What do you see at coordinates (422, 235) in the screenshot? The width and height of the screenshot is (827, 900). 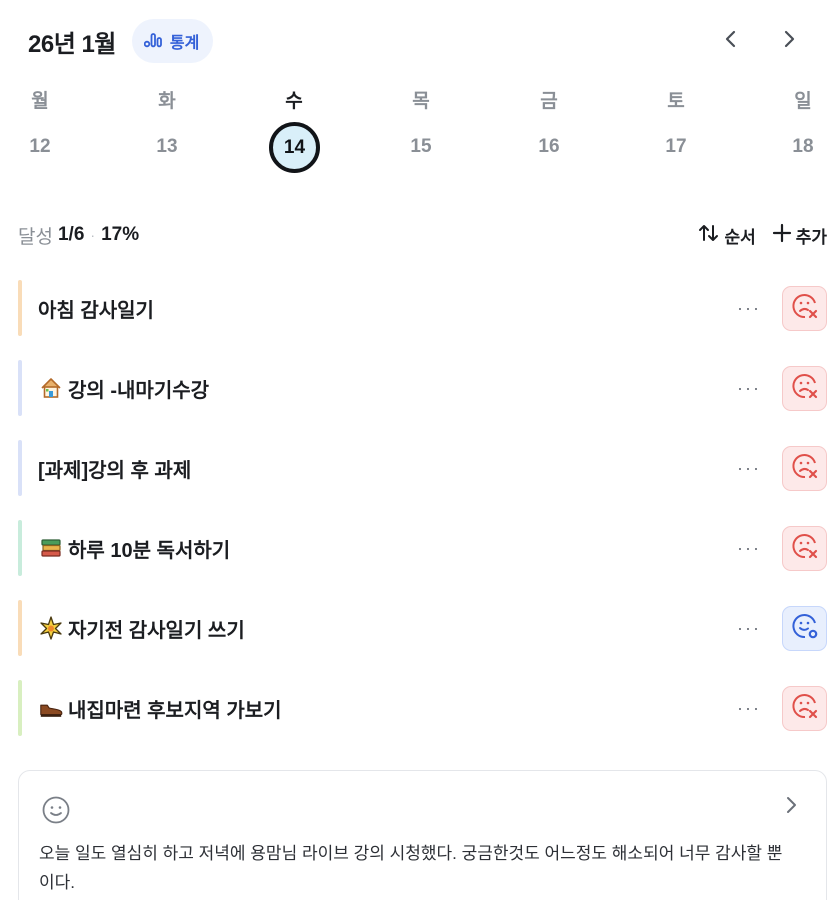 I see `achievement-summary: 달성 1/6 · 17% 순서 추가` at bounding box center [422, 235].